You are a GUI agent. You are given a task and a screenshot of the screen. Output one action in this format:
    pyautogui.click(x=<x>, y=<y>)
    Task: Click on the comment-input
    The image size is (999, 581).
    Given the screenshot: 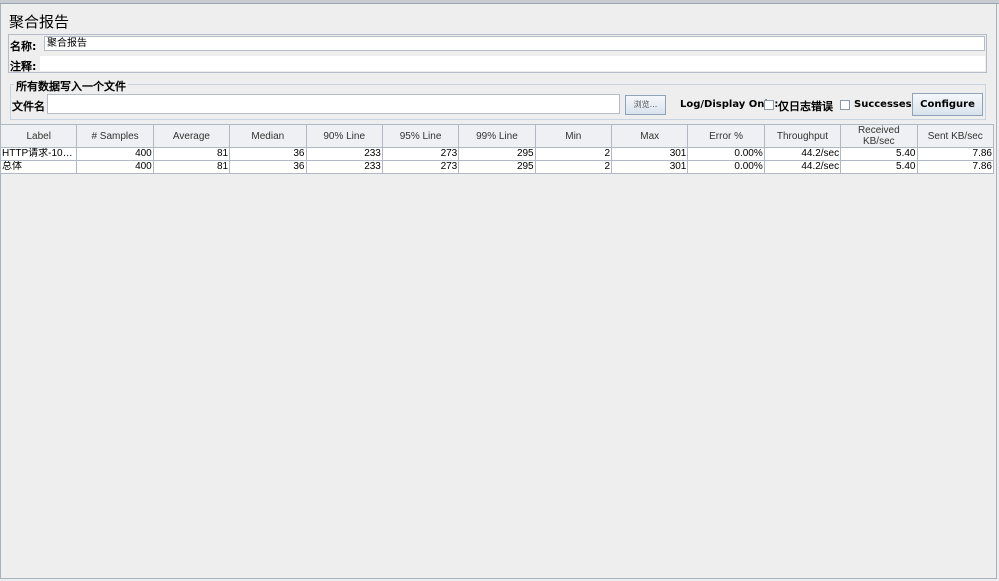 What is the action you would take?
    pyautogui.click(x=512, y=63)
    